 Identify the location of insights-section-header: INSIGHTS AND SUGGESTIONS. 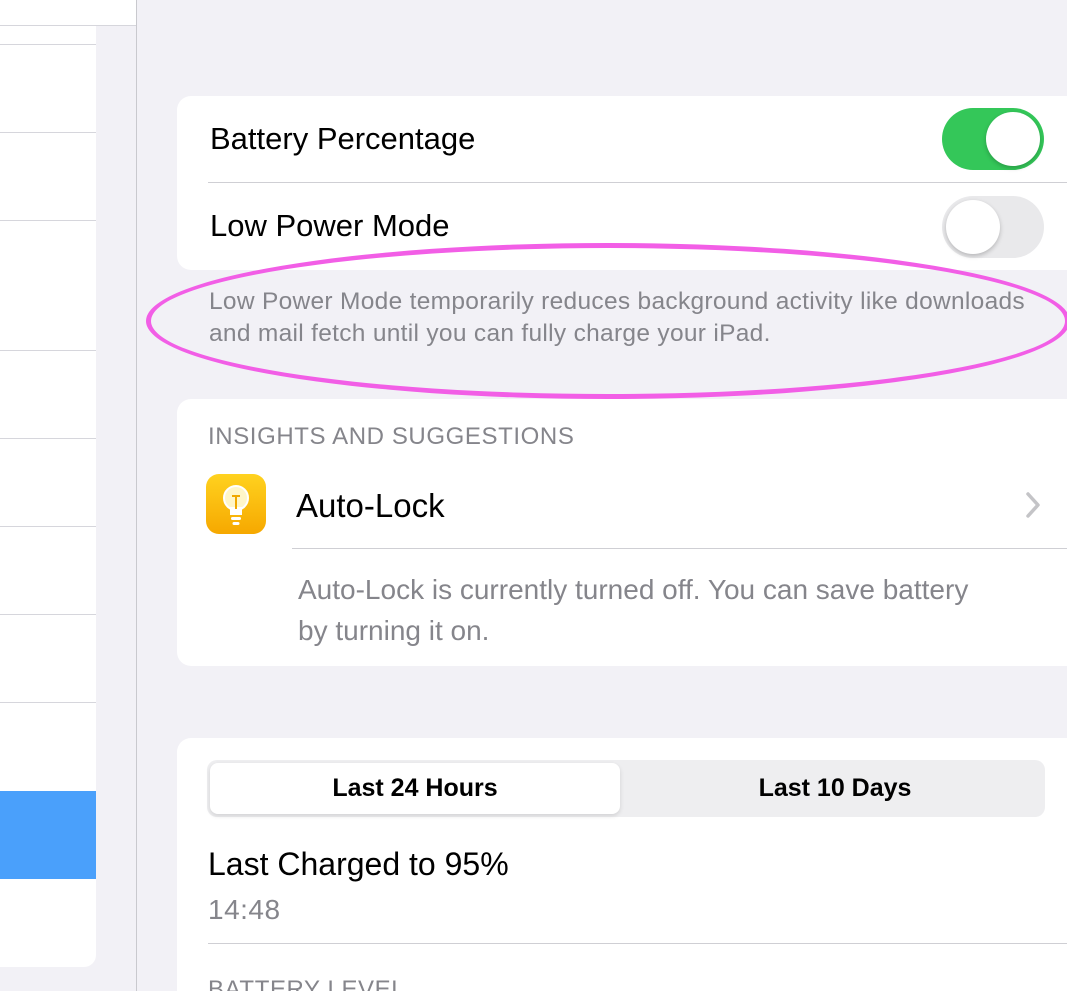
(391, 436).